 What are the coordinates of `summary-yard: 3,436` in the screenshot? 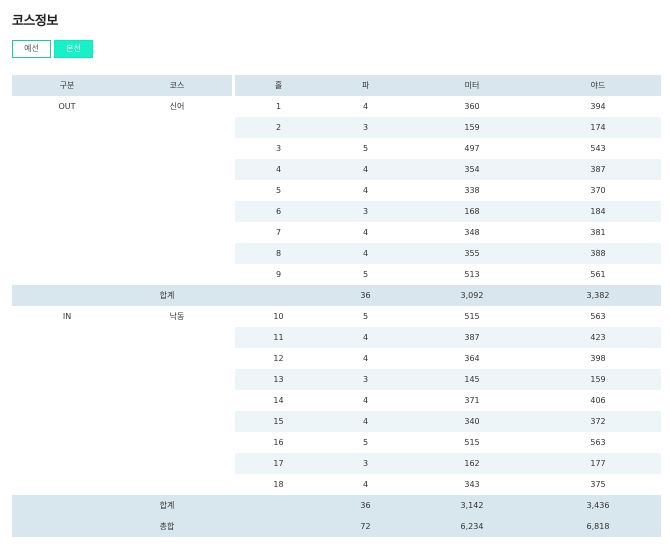 It's located at (598, 505).